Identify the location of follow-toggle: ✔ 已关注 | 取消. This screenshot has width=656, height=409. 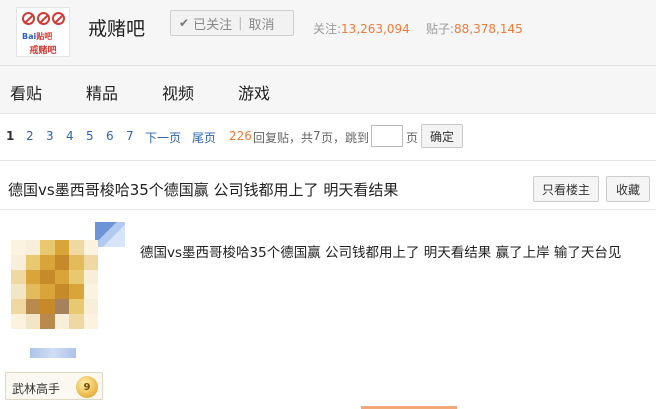
(232, 23).